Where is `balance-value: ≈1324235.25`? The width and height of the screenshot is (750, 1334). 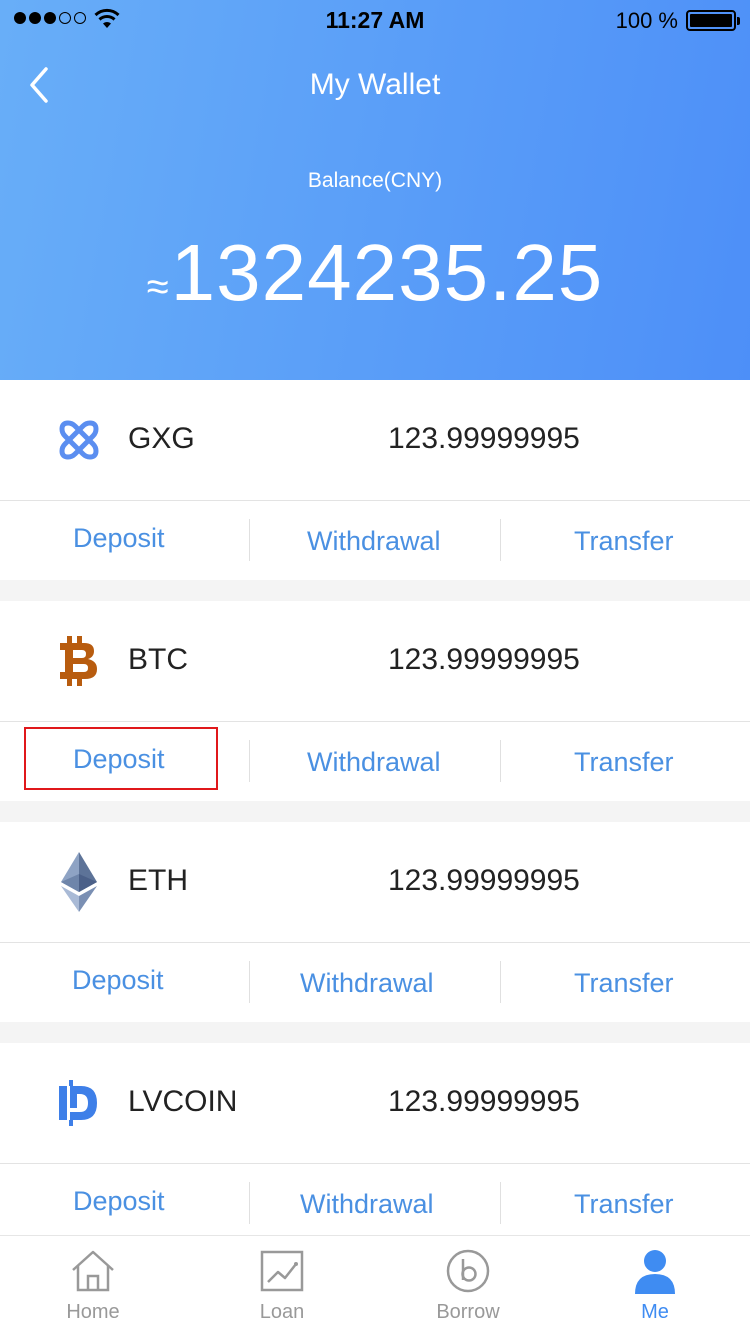 balance-value: ≈1324235.25 is located at coordinates (375, 280).